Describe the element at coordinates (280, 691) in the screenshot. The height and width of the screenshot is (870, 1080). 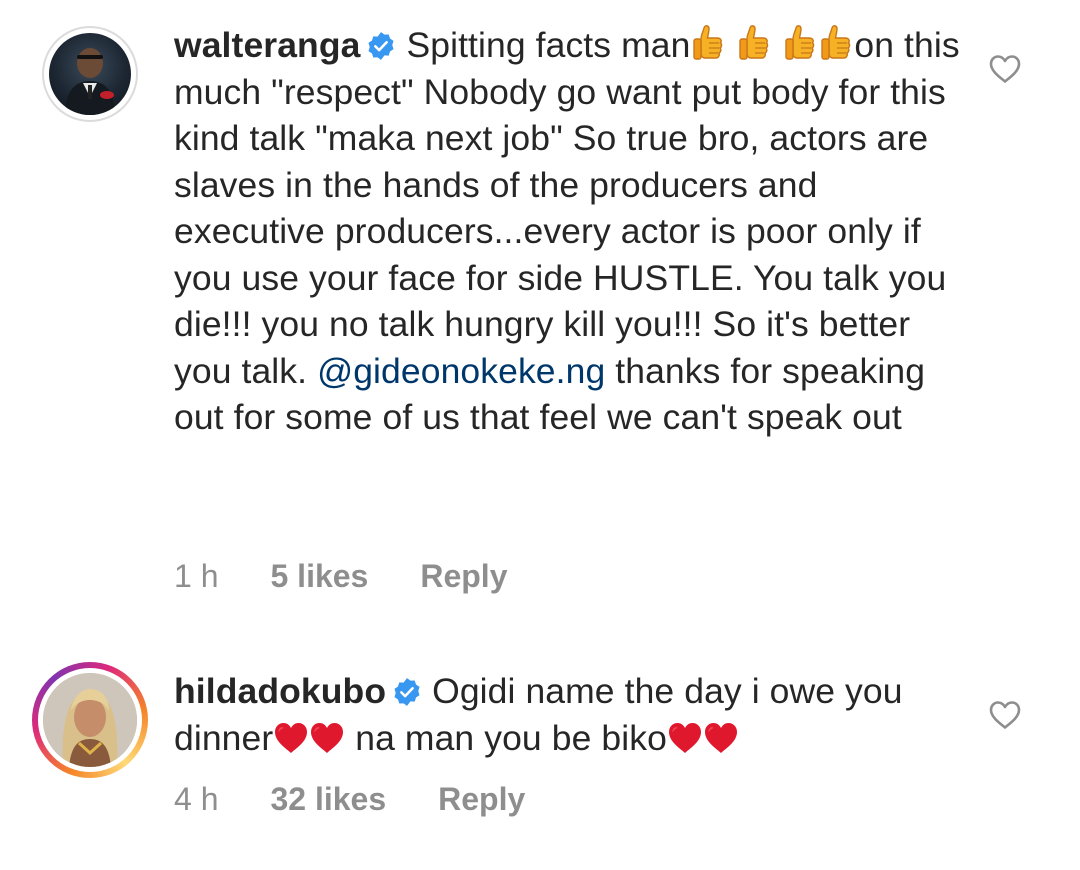
I see `username: hildadokubo` at that location.